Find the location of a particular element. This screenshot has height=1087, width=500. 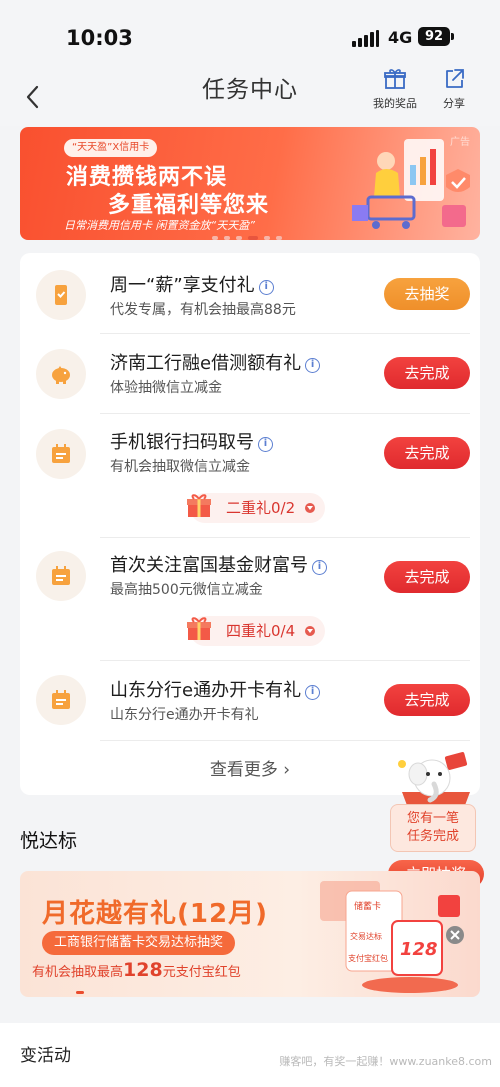

battery-icon: 92 is located at coordinates (434, 36).